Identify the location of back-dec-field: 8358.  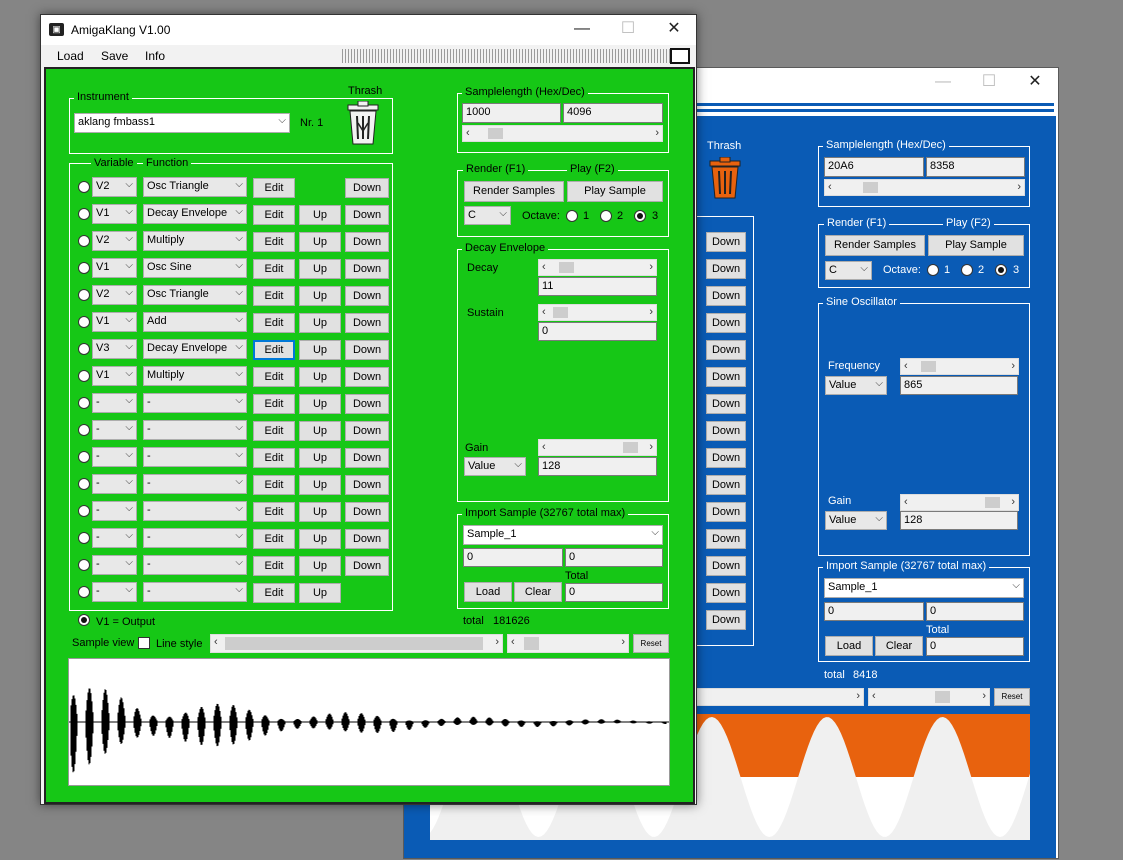
(975, 167).